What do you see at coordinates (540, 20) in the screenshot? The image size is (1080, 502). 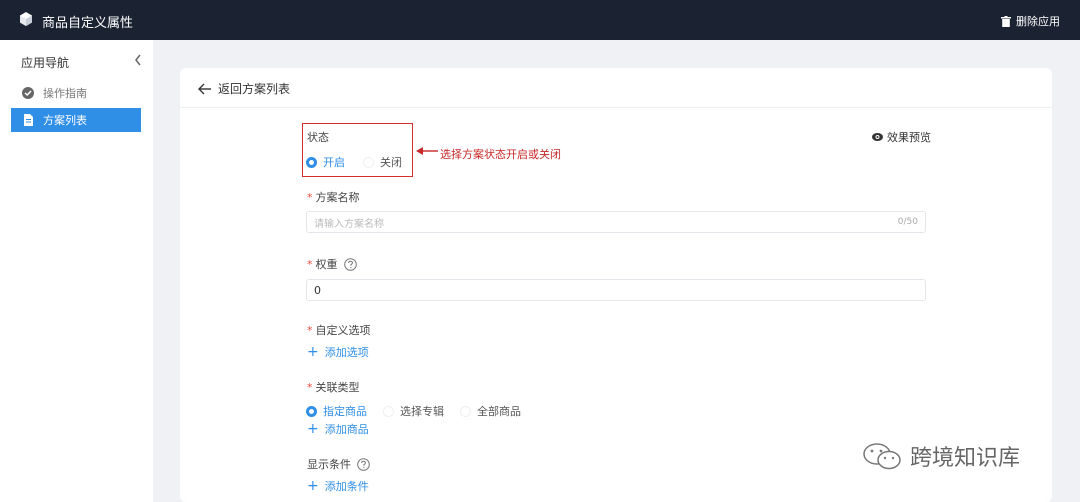 I see `top-bar: 商品自定义属性 删除应用` at bounding box center [540, 20].